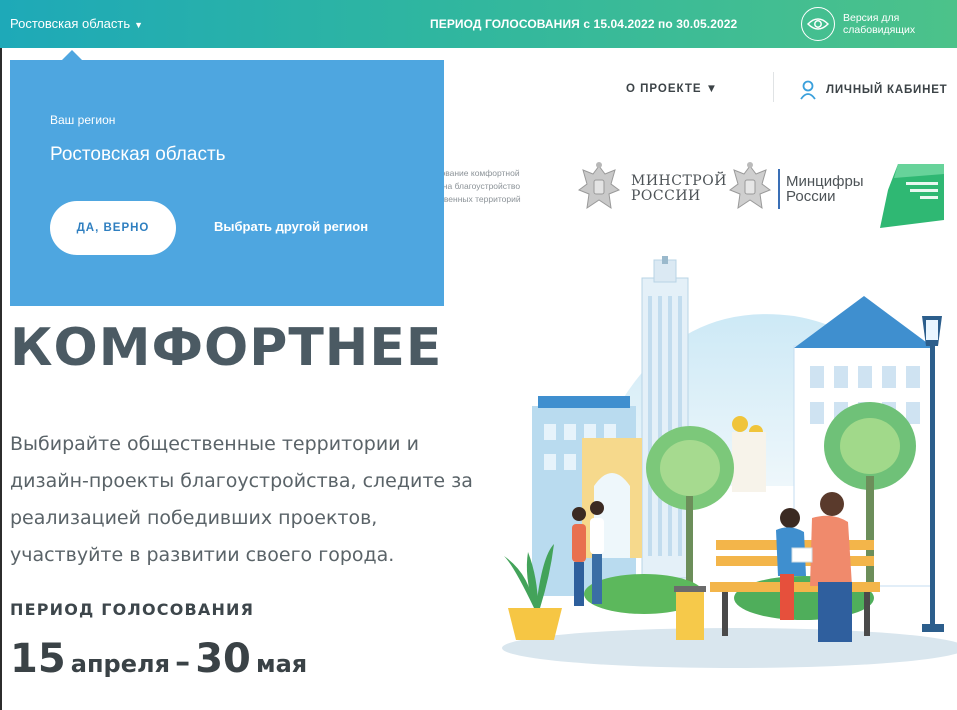  Describe the element at coordinates (72, 55) in the screenshot. I see `popup-pointer` at that location.